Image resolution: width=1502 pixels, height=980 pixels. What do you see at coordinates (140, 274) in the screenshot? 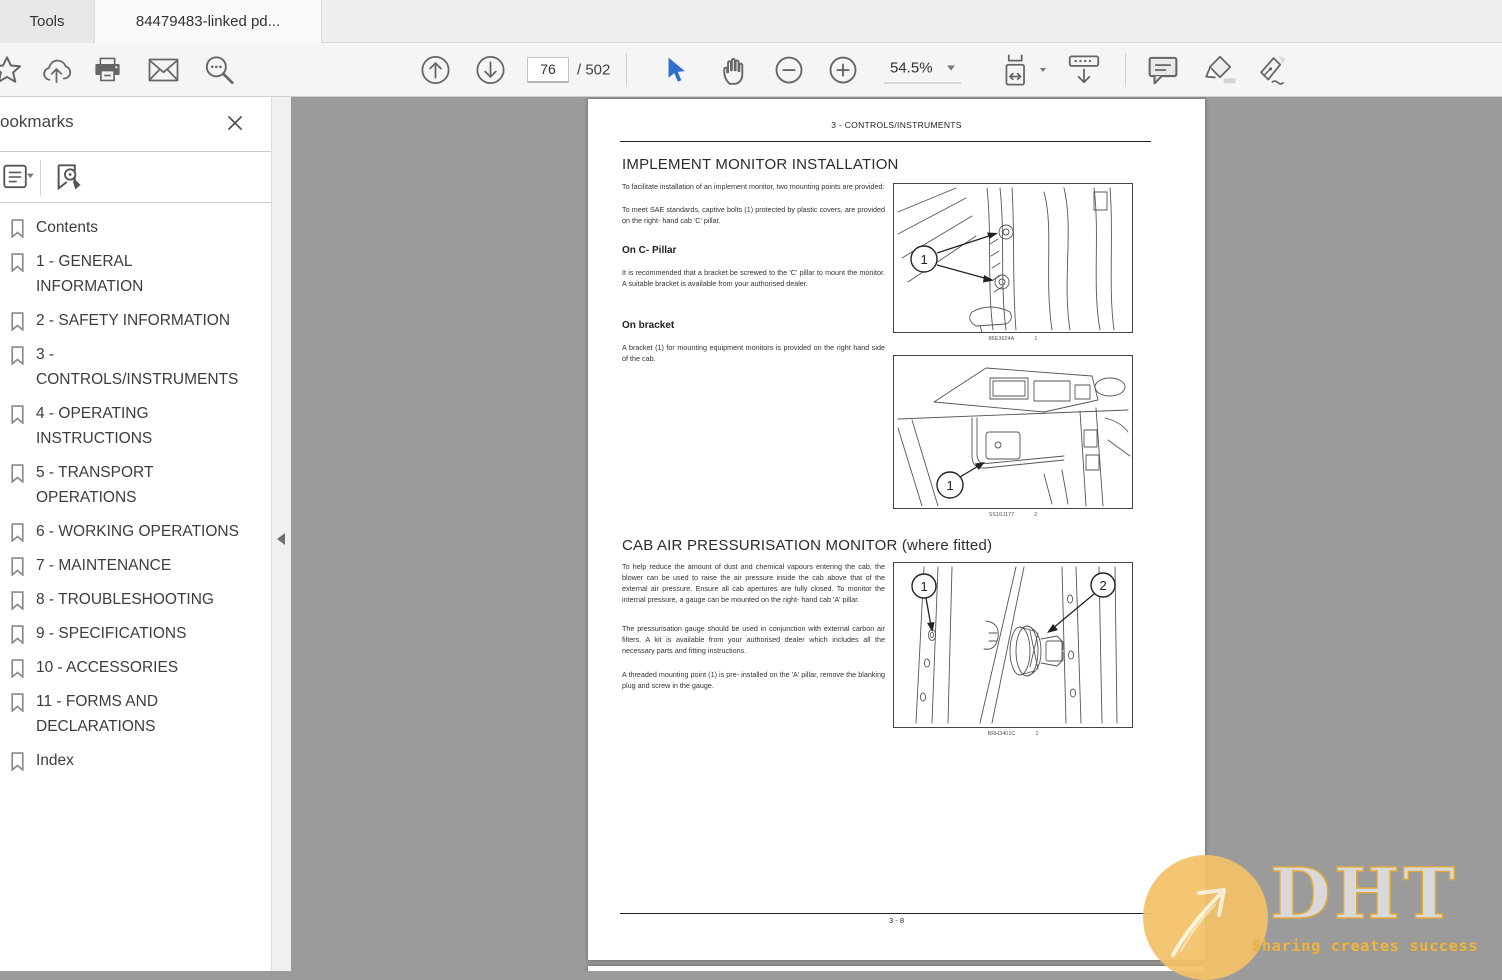
I see `bookmark-item-general-information: 1 - GENERAL INFORMATION` at bounding box center [140, 274].